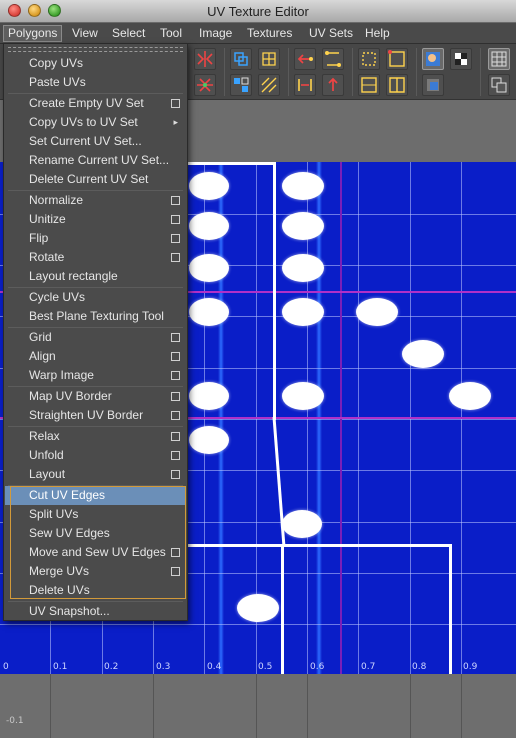 The image size is (516, 738). What do you see at coordinates (369, 85) in the screenshot?
I see `shell-border-icon` at bounding box center [369, 85].